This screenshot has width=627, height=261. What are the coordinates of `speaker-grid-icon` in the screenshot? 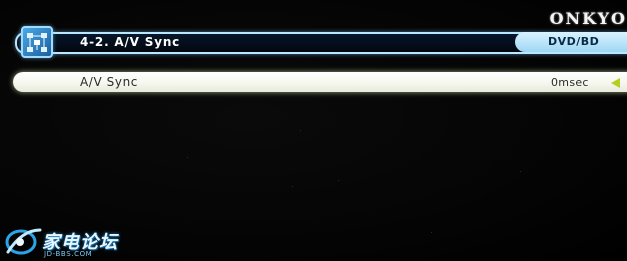 It's located at (37, 42).